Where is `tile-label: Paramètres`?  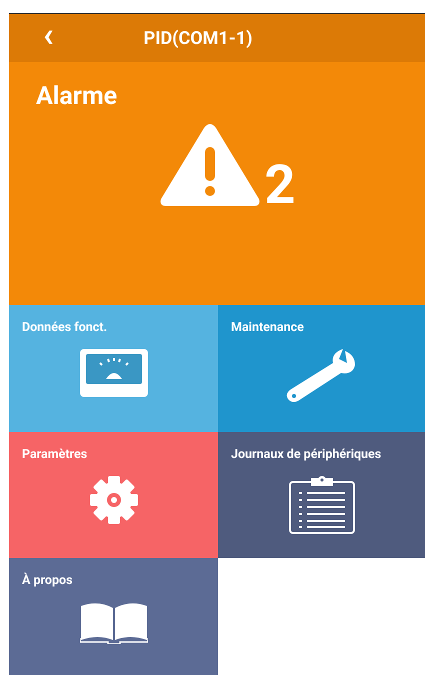 tile-label: Paramètres is located at coordinates (55, 454).